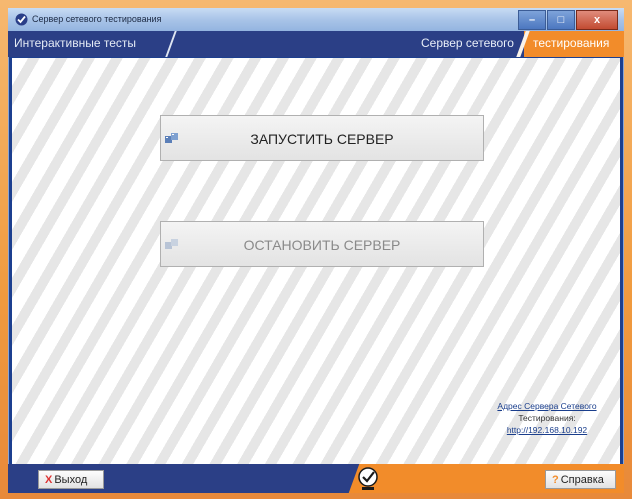  I want to click on maximize-icon: □, so click(561, 20).